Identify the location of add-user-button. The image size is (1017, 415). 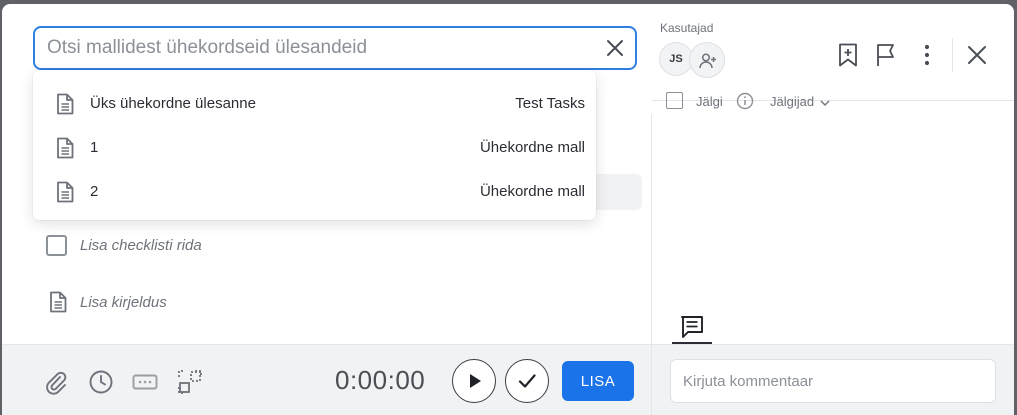
(707, 60).